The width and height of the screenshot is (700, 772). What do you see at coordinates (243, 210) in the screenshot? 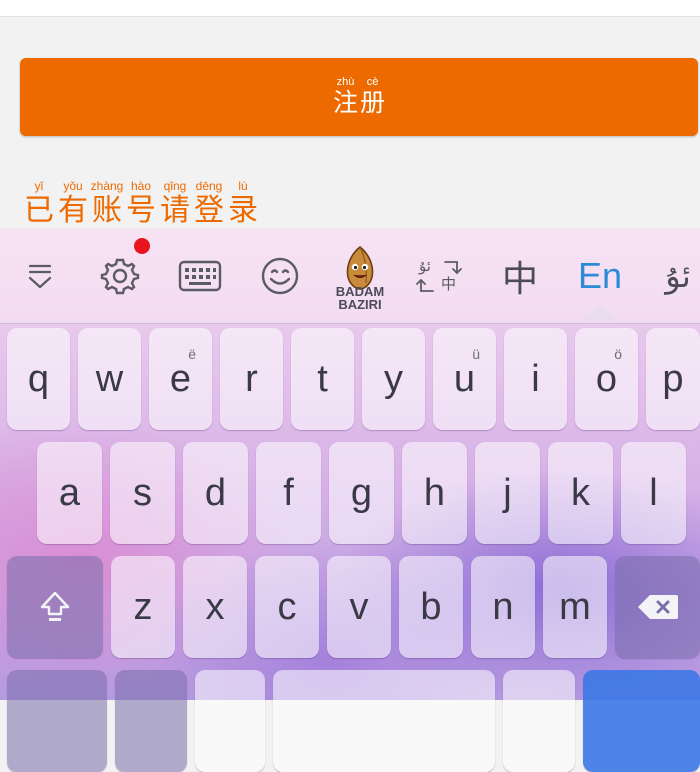
I see `hanzi: 录` at bounding box center [243, 210].